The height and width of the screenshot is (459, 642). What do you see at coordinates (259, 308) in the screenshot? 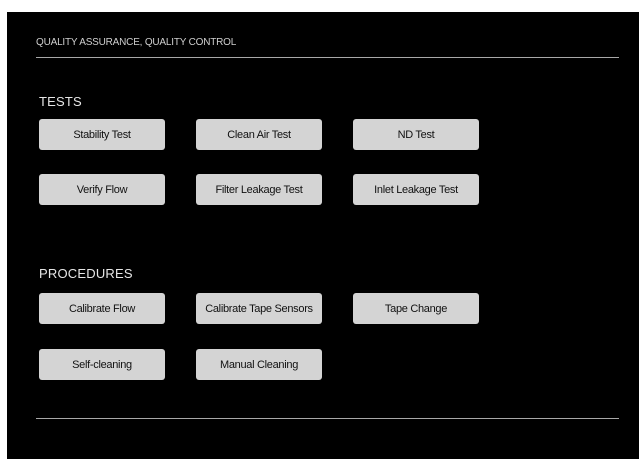
I see `calibrate-tape-sensors-button: Calibrate Tape Sensors` at bounding box center [259, 308].